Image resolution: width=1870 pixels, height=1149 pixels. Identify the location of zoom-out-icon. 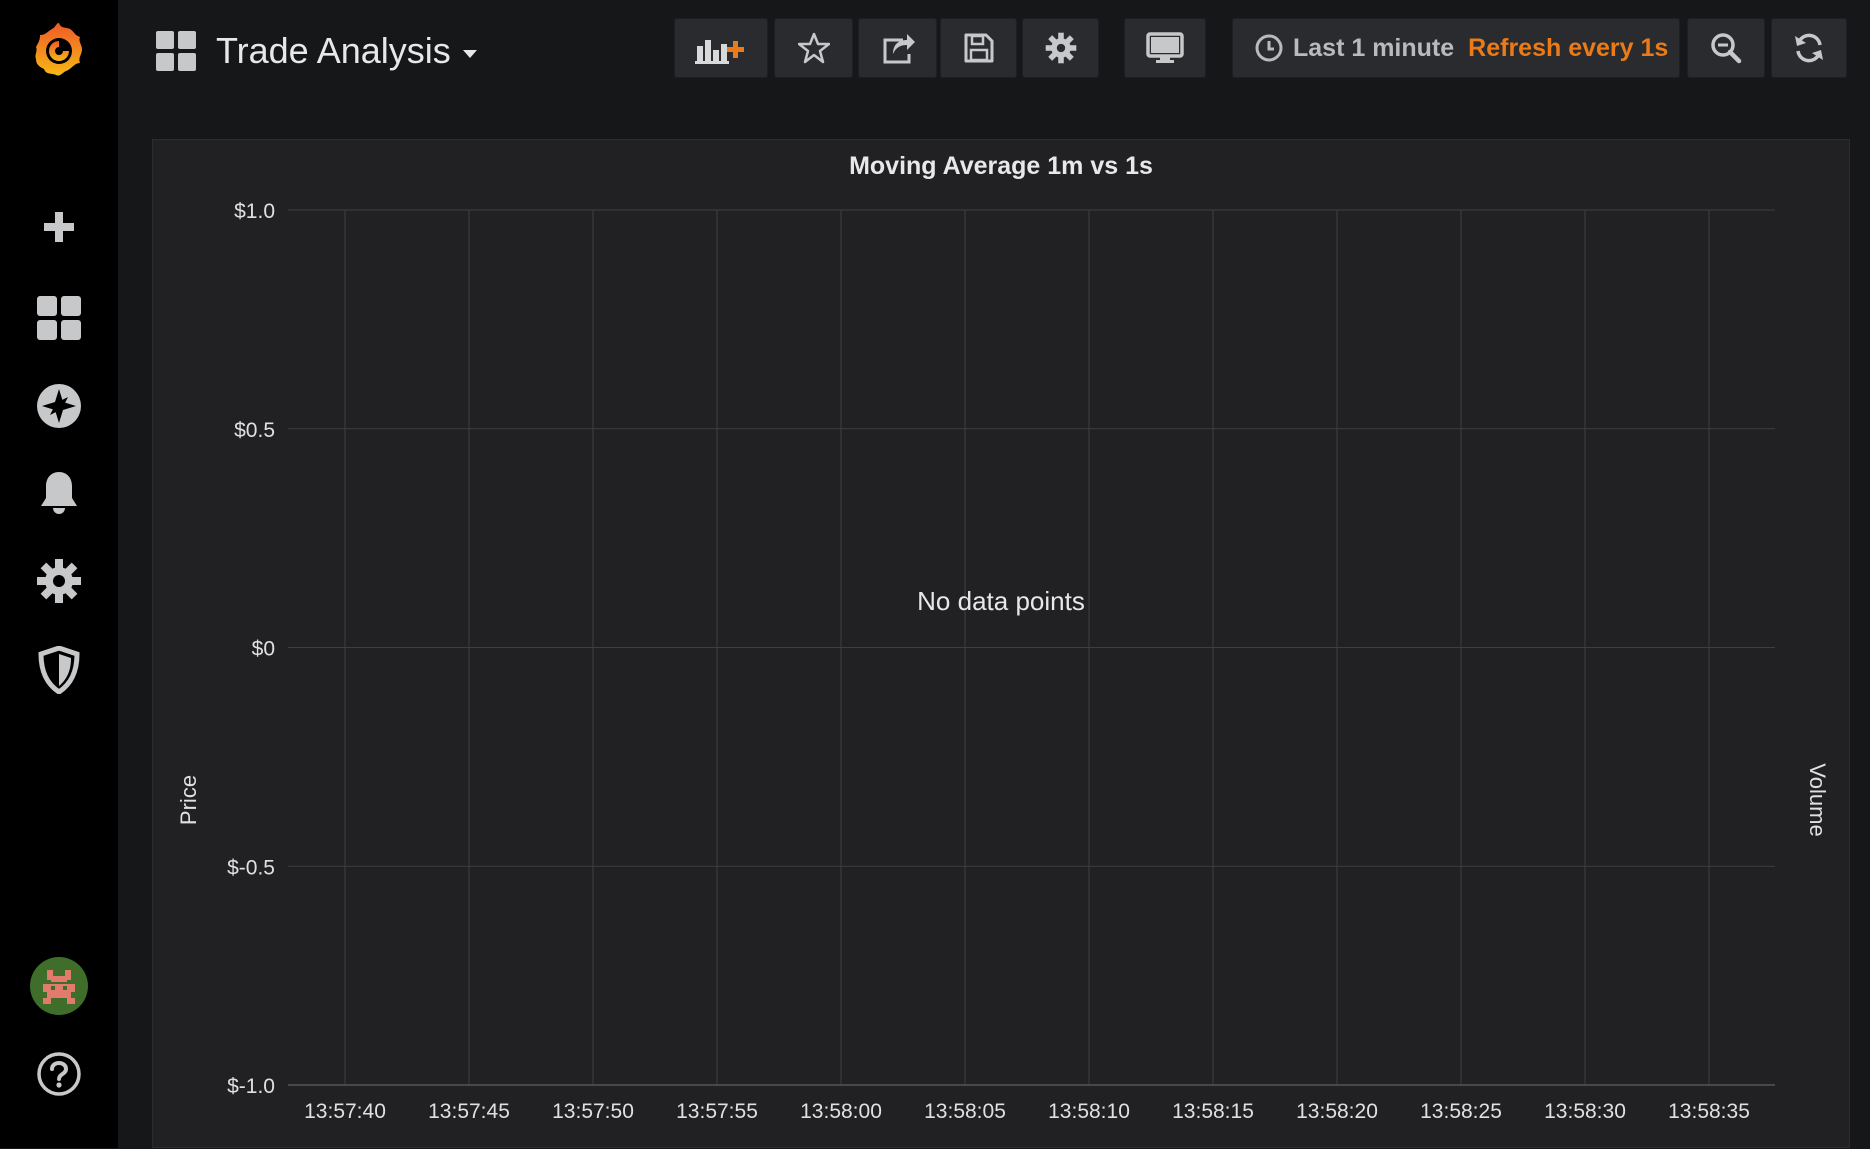
(1726, 48).